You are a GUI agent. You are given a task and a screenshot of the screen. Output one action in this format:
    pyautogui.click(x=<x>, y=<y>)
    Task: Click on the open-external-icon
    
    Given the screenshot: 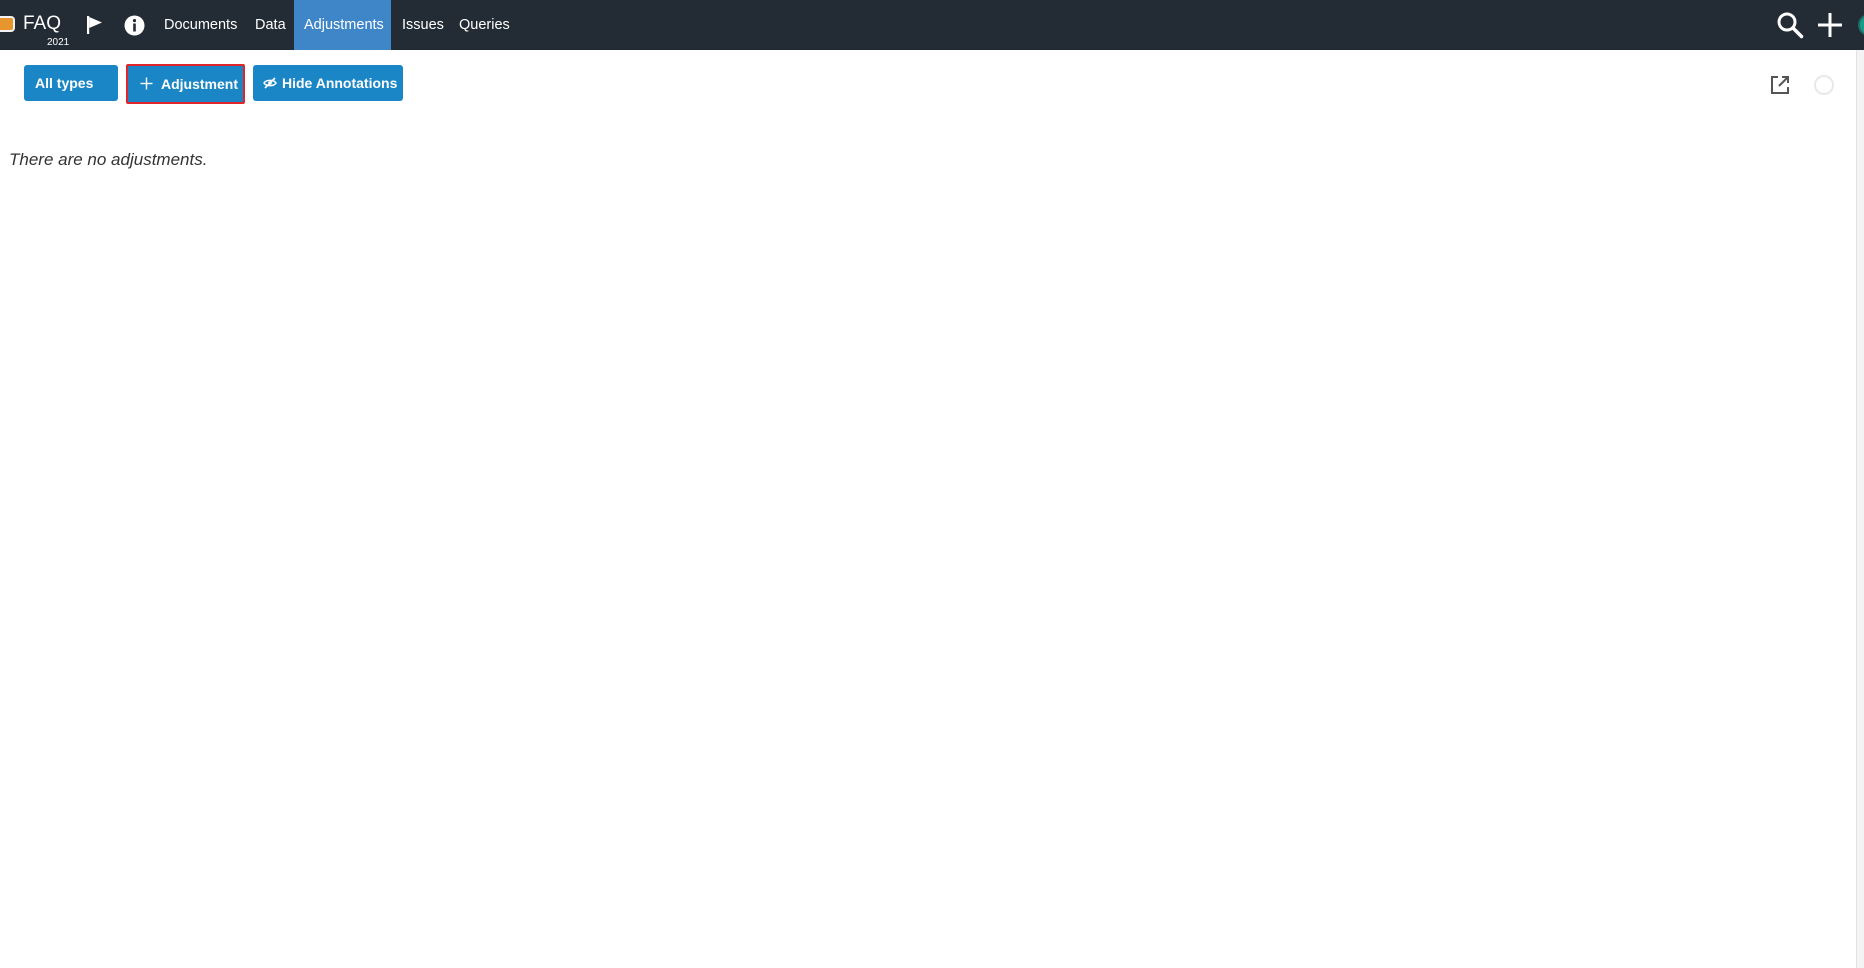 What is the action you would take?
    pyautogui.click(x=1780, y=85)
    